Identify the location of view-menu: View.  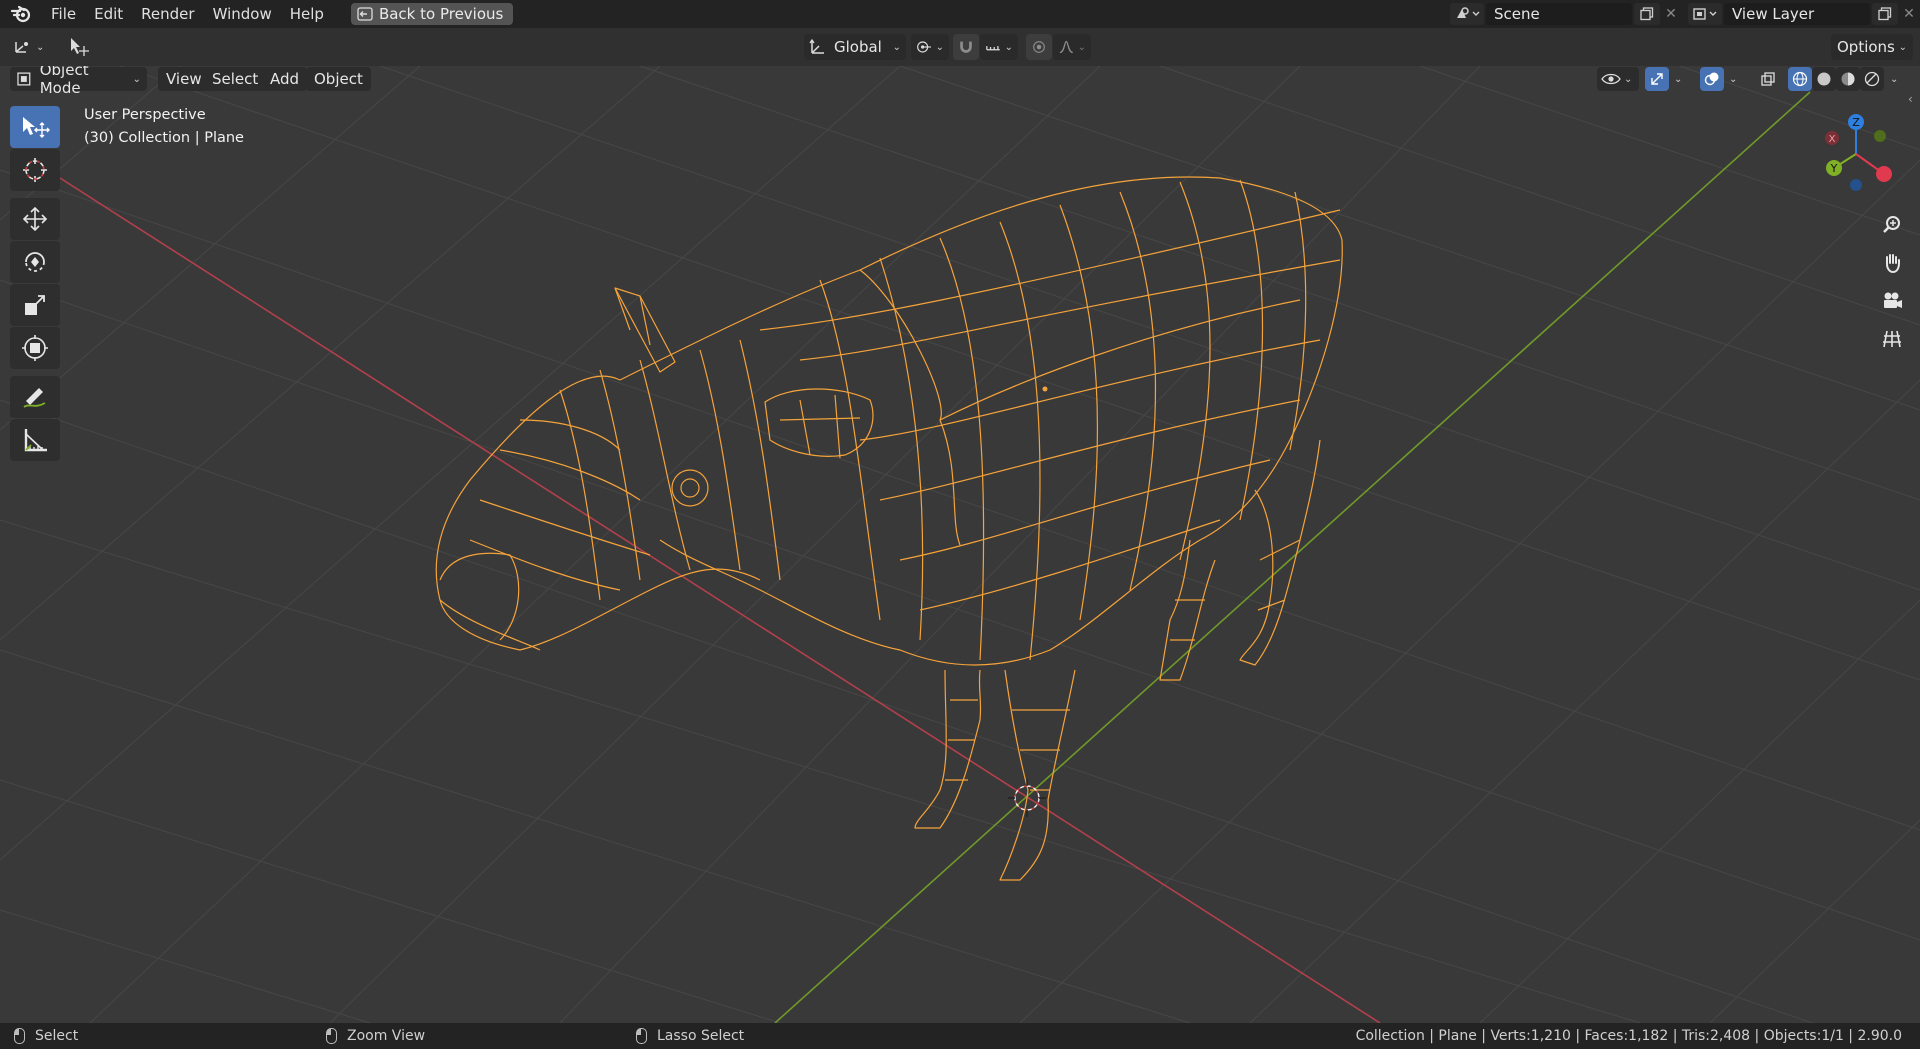
(184, 79).